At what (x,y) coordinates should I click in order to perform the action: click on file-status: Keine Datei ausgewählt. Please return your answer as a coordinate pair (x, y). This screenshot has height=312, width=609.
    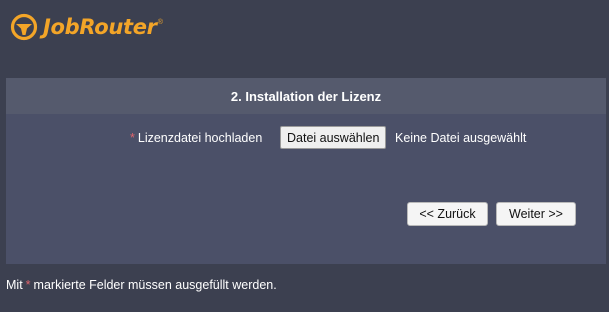
    Looking at the image, I should click on (461, 137).